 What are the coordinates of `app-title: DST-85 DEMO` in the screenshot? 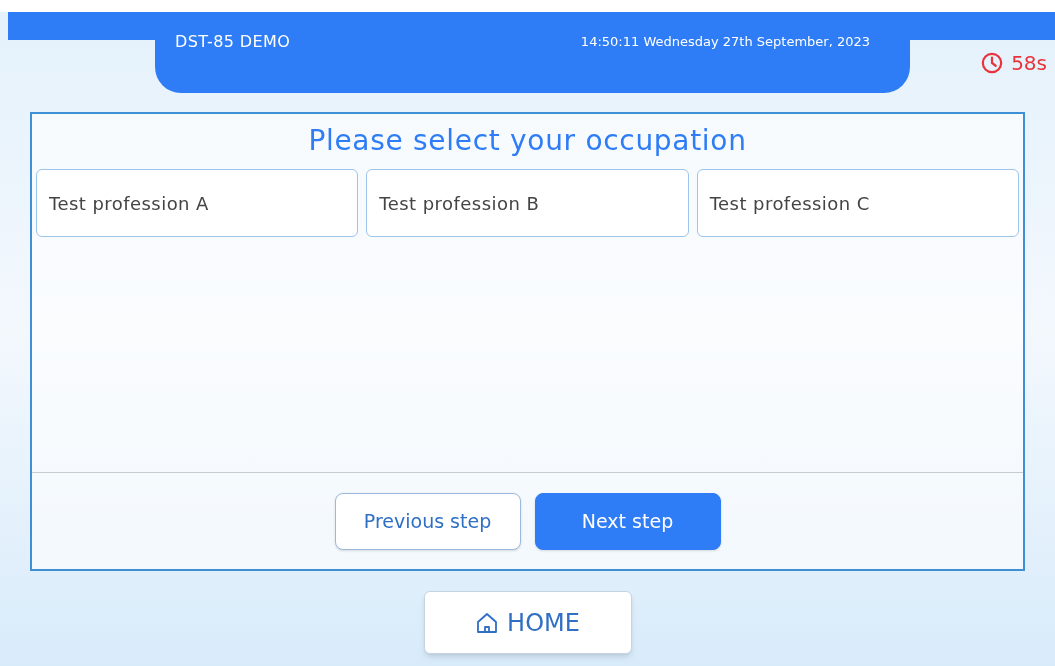 It's located at (233, 42).